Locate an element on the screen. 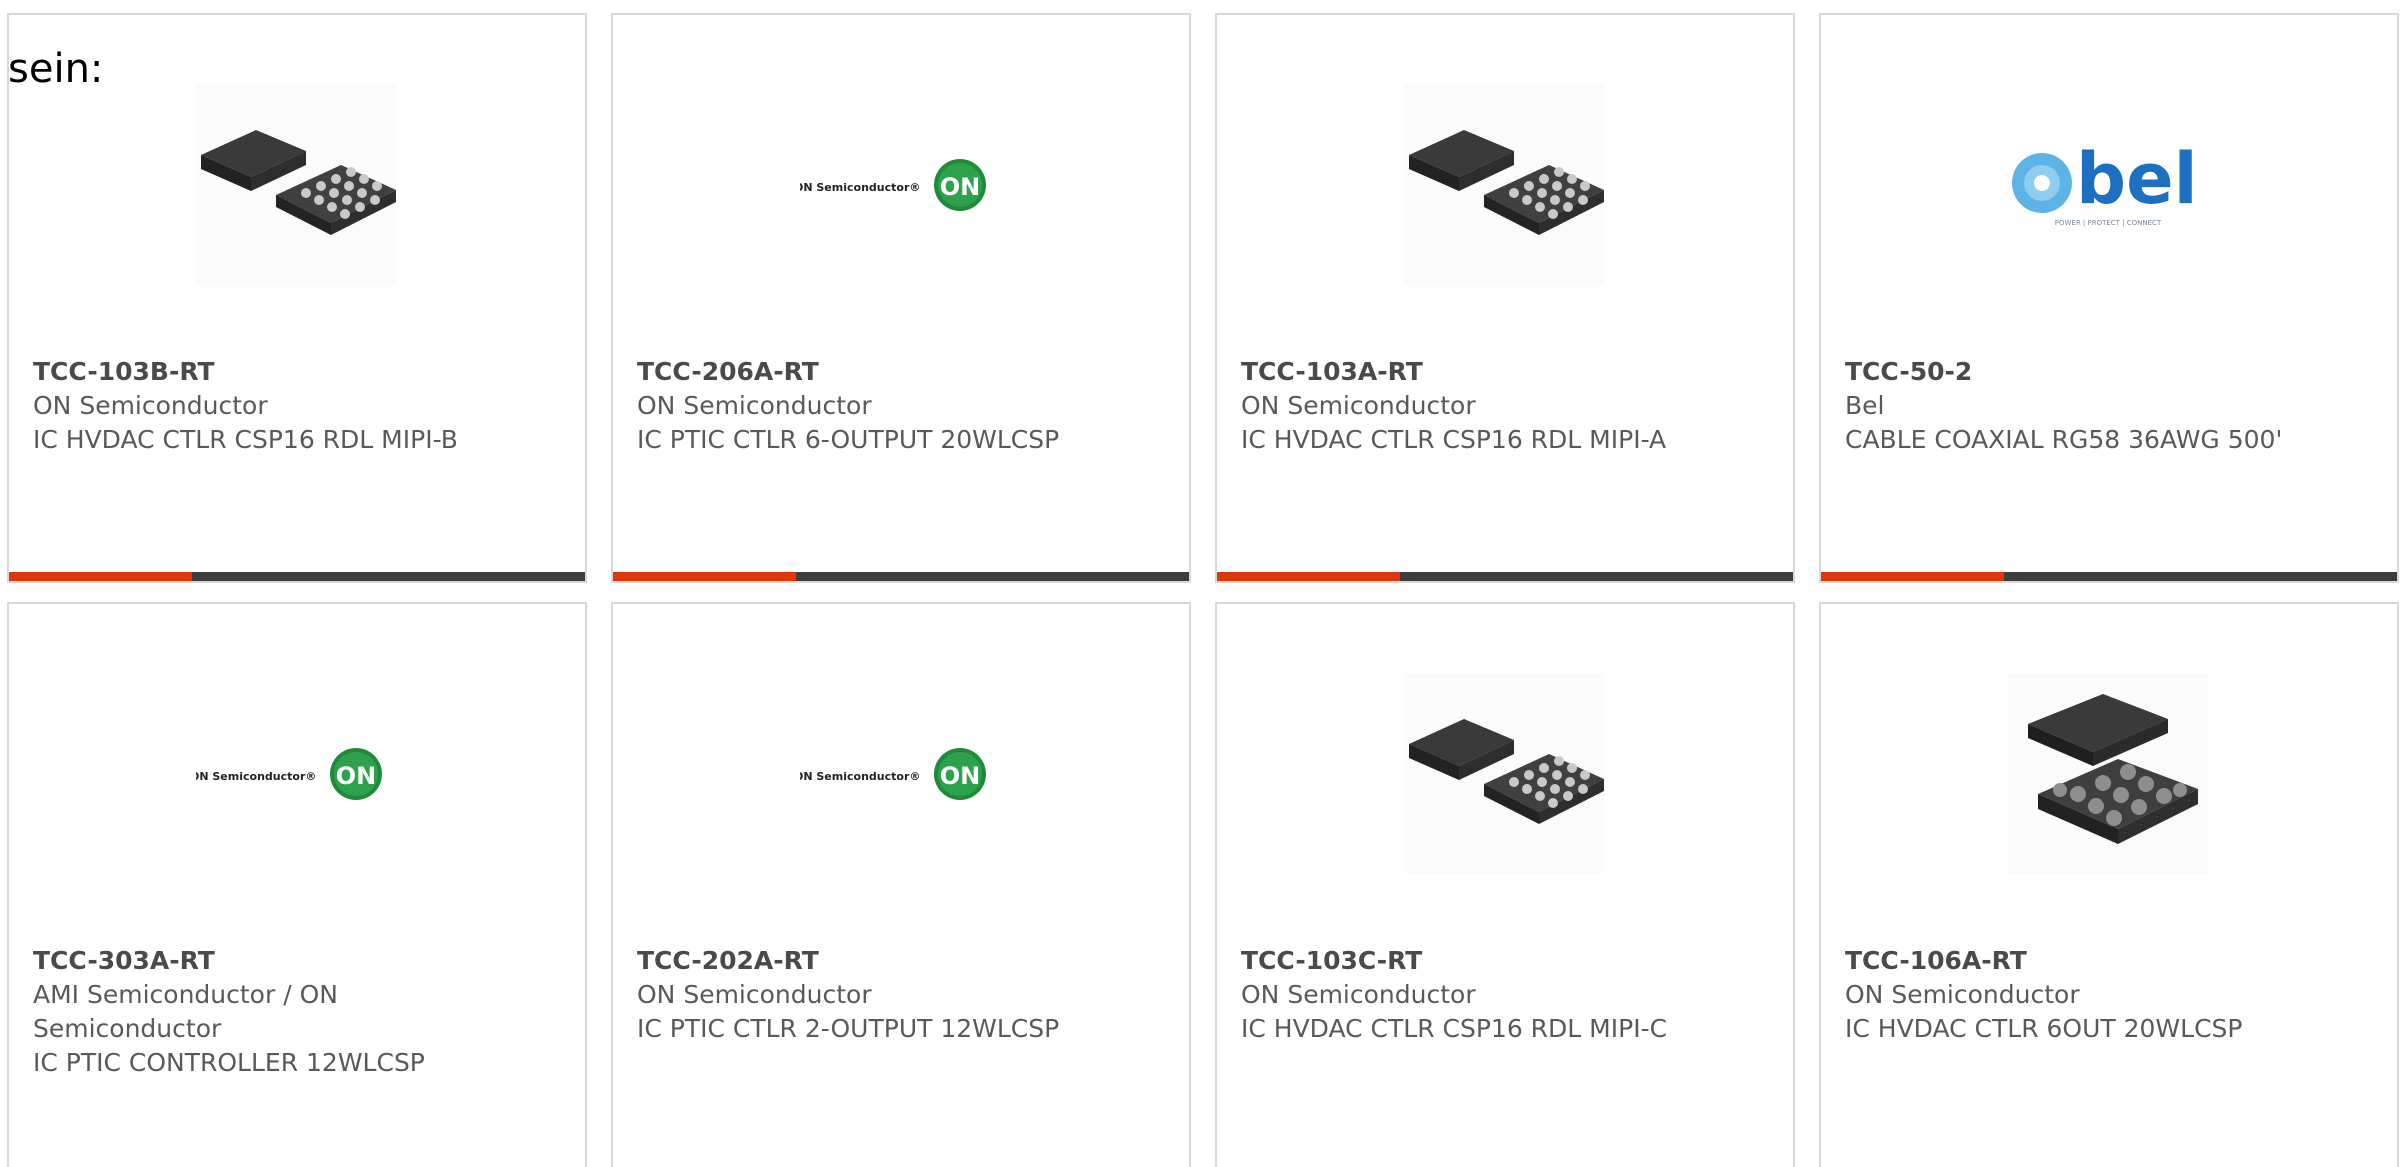  part-number-link: TCC-303A-RT is located at coordinates (268, 961).